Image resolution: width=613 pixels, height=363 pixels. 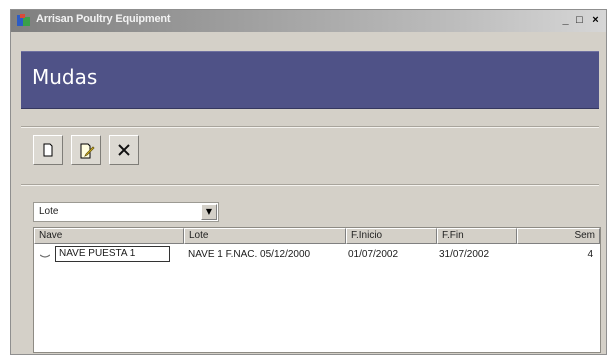 I want to click on cell-sem: 4, so click(x=590, y=254).